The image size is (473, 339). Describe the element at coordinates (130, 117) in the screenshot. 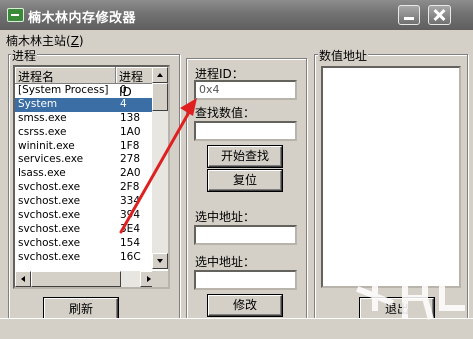

I see `process-id: 138` at that location.